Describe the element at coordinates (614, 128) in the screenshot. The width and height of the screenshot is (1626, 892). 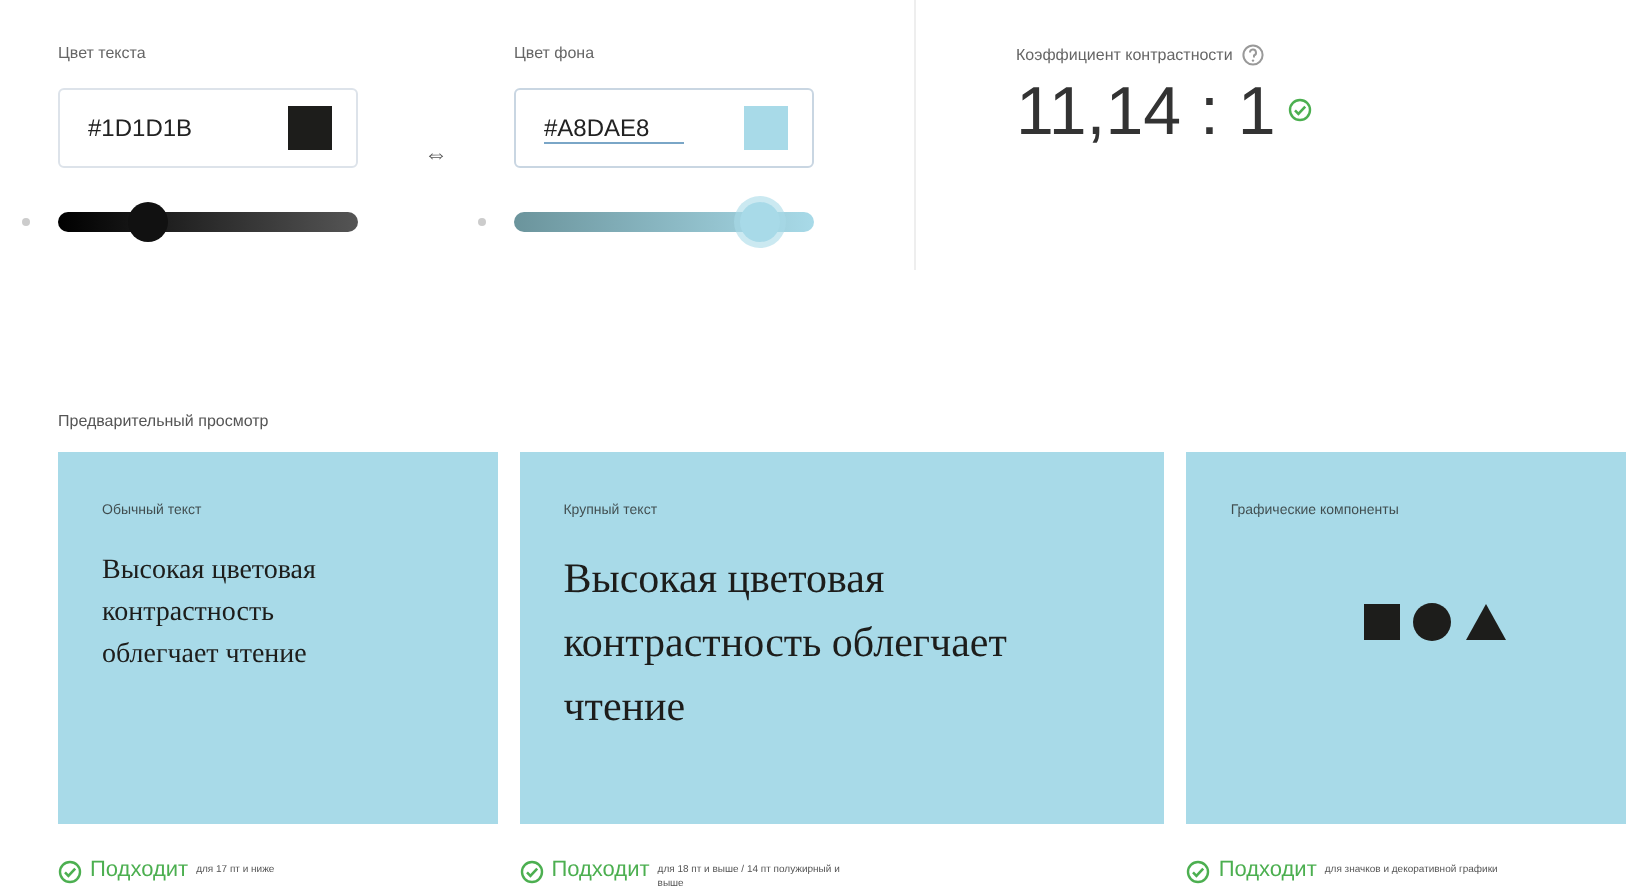
I see `hex-value: #A8DAE8` at that location.